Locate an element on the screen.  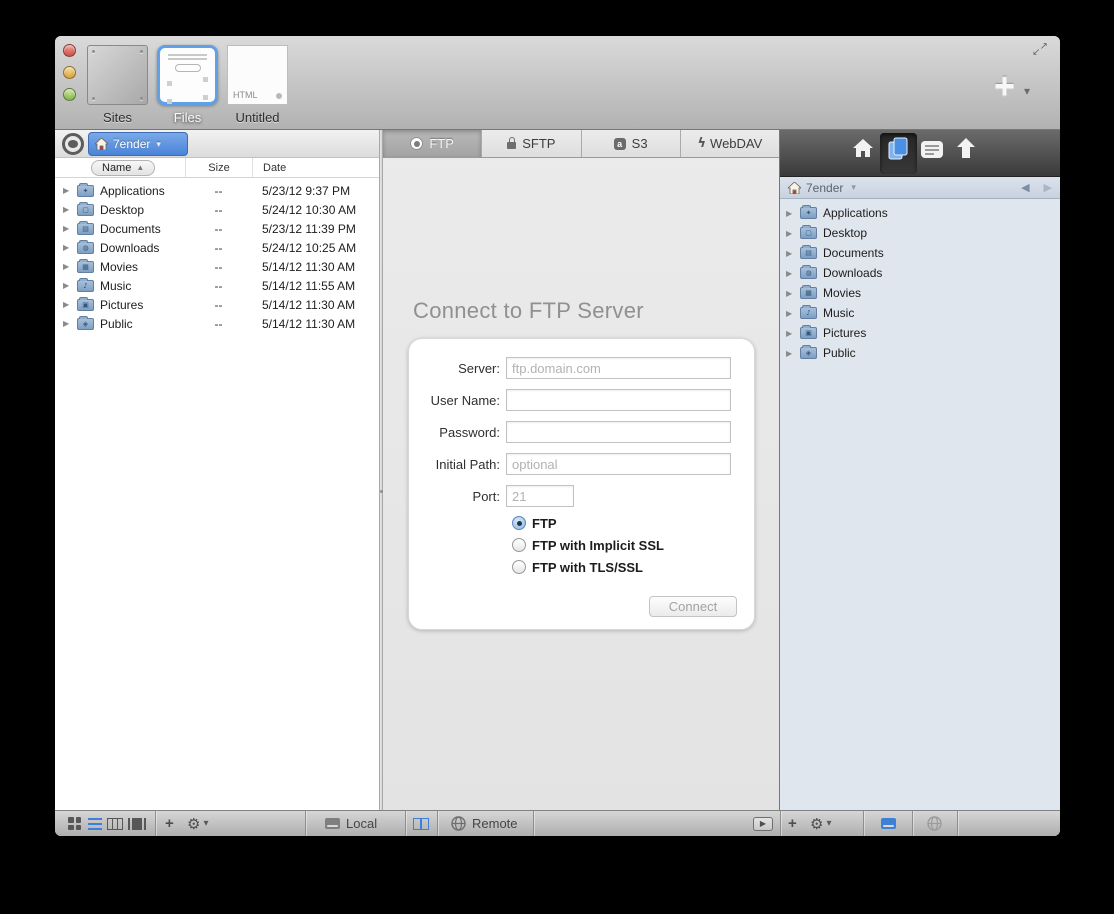
file-date: 5/24/12 10:30 AM is located at coordinates (309, 209).